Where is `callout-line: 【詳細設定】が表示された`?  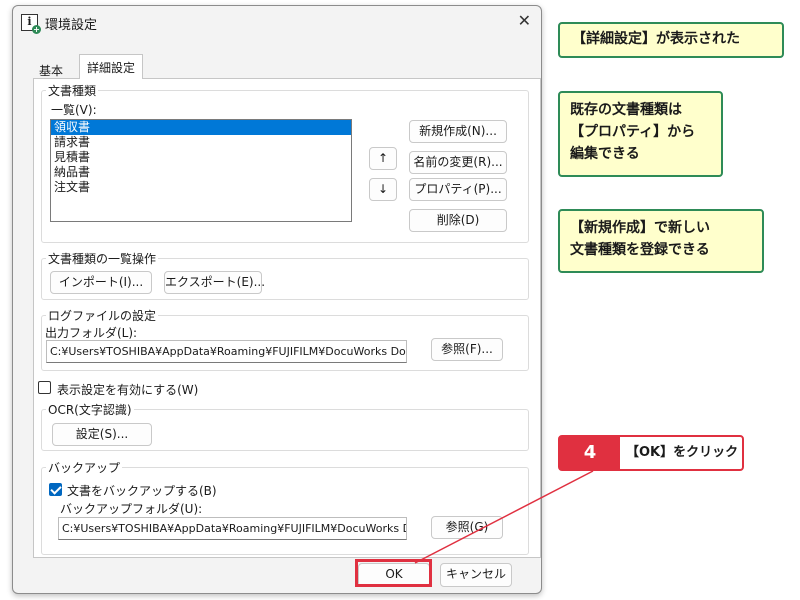
callout-line: 【詳細設定】が表示された is located at coordinates (656, 39).